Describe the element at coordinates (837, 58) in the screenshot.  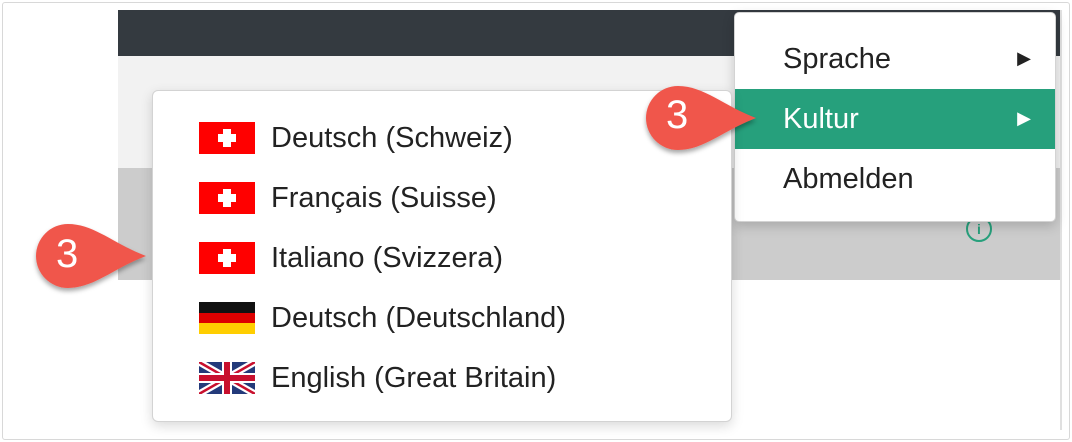
I see `menu-item-label: Sprache` at that location.